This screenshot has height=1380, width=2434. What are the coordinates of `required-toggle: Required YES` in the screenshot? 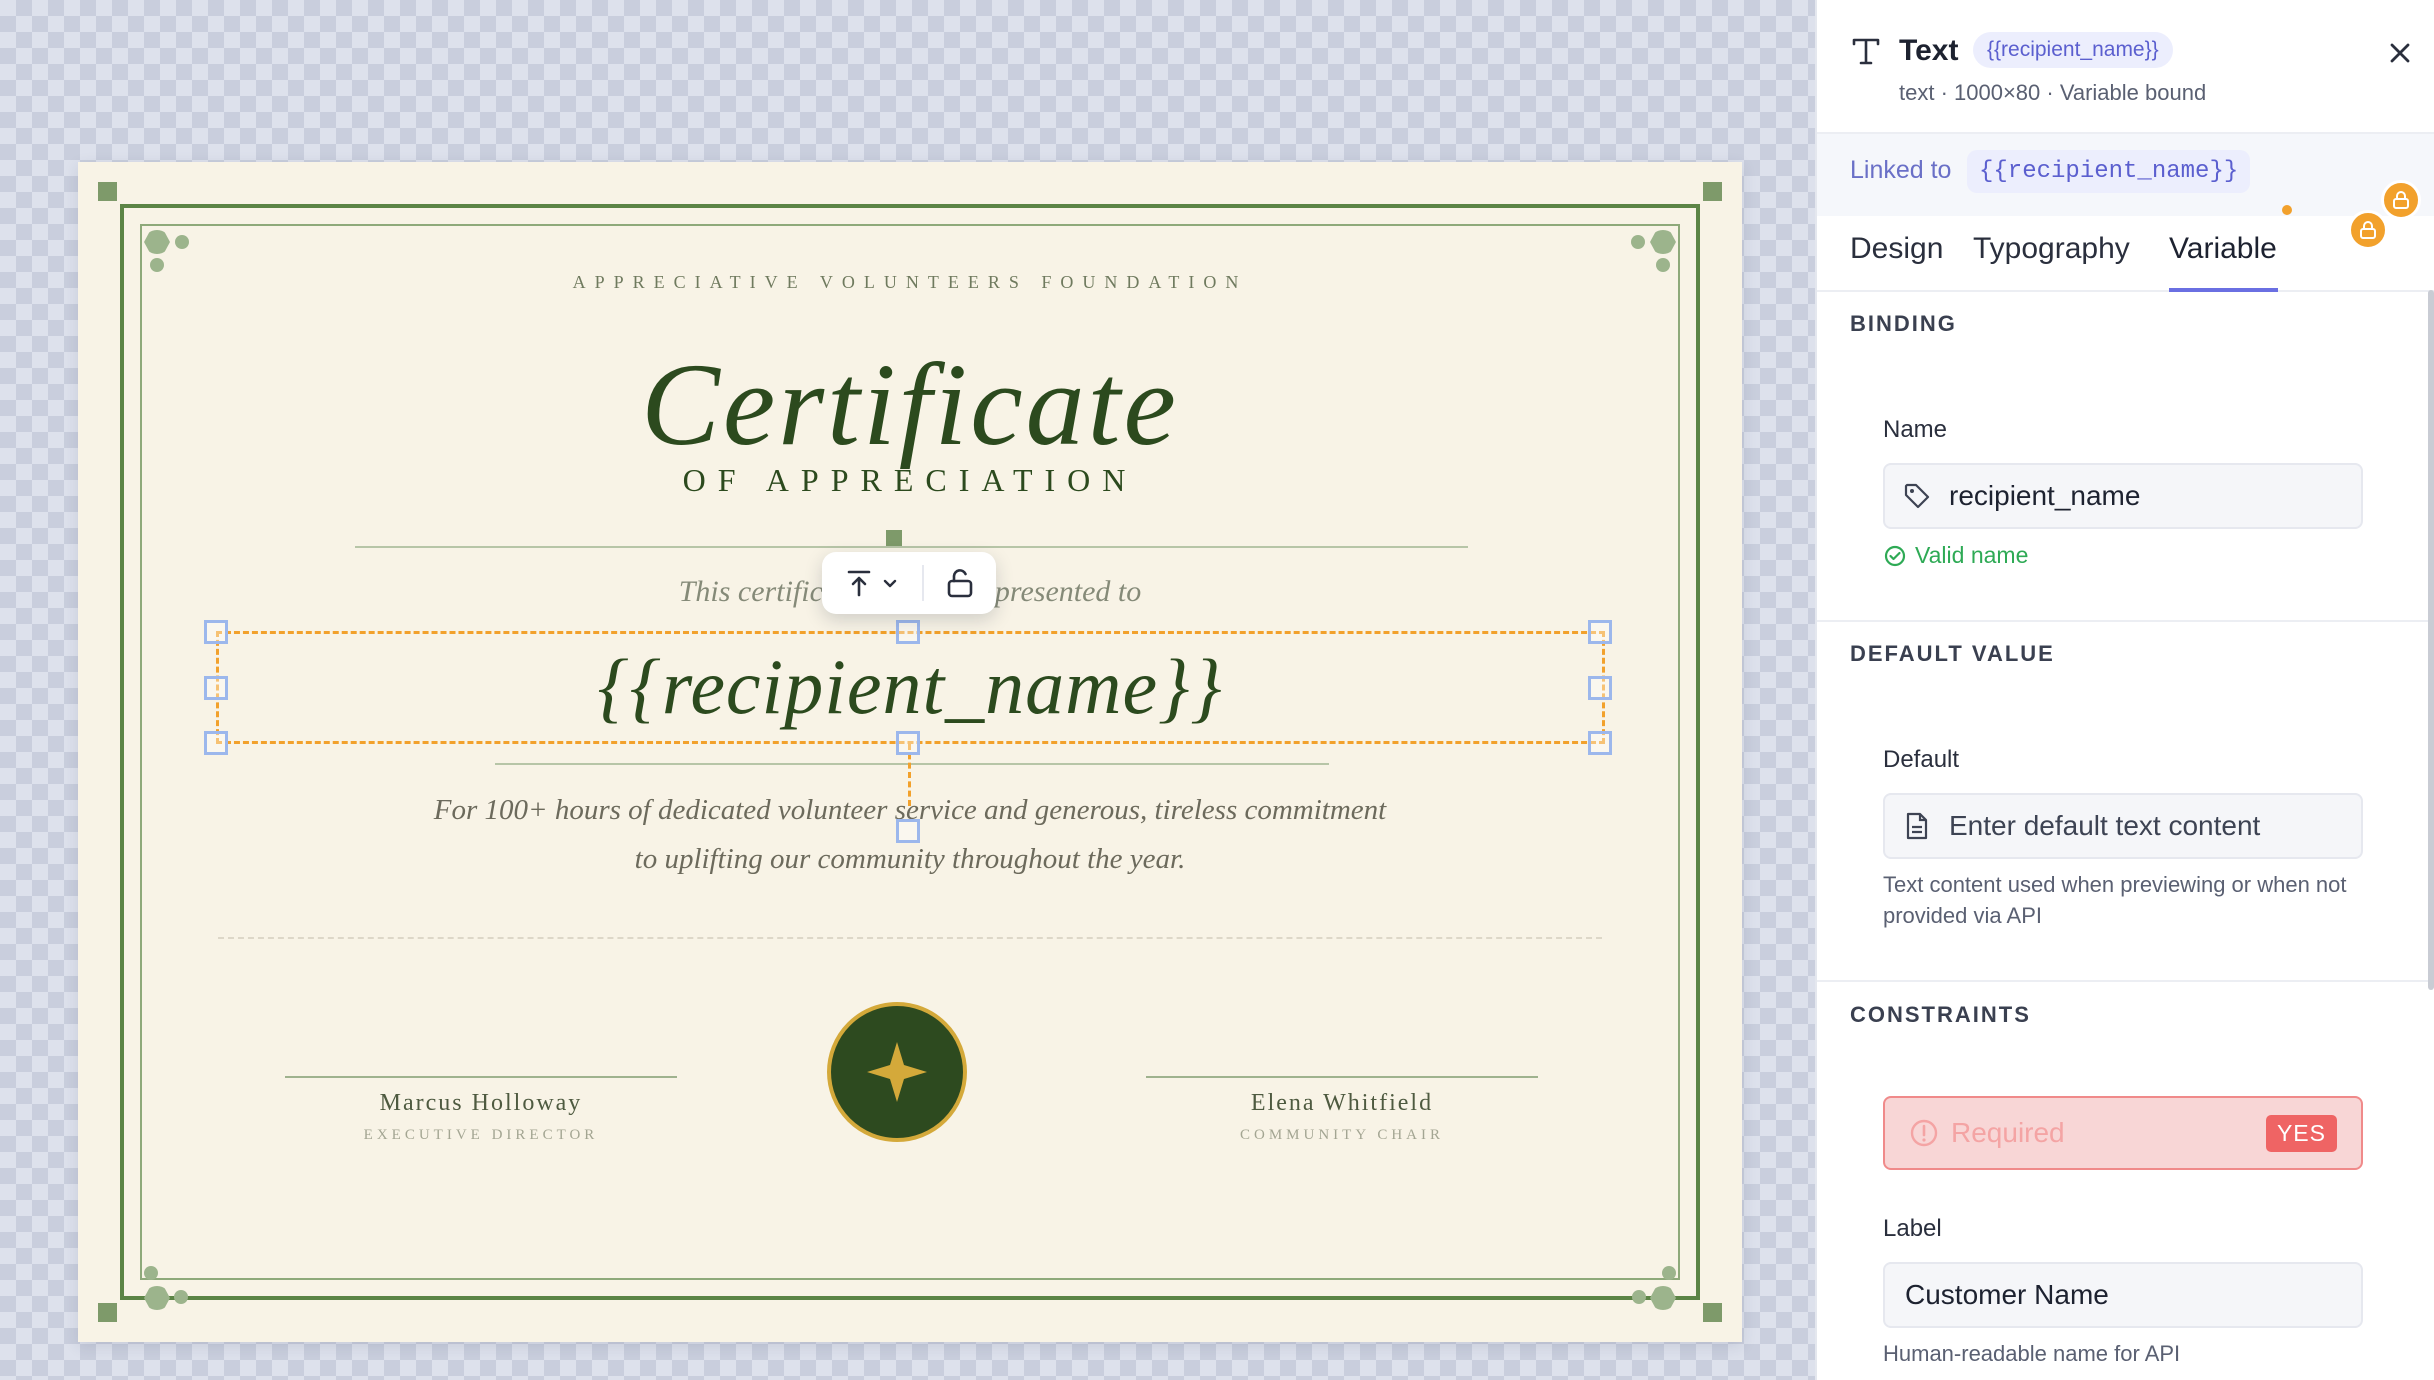 It's located at (2123, 1133).